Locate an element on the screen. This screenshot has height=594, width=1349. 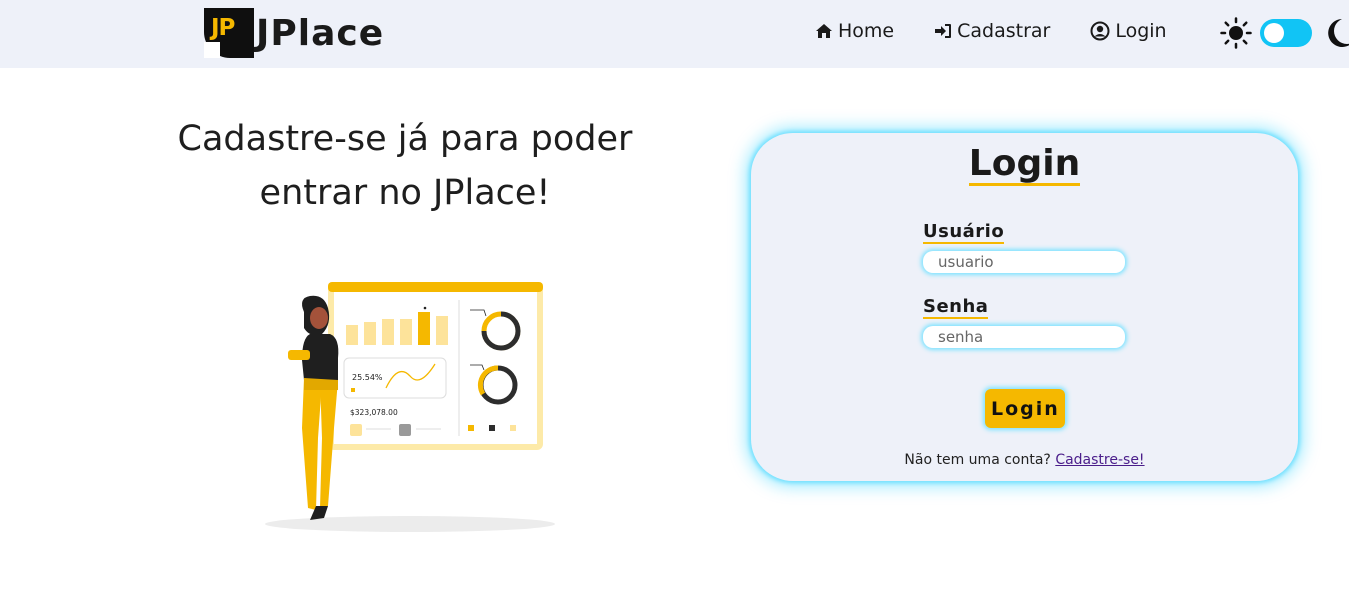
nav-item-login: Login is located at coordinates (1128, 31).